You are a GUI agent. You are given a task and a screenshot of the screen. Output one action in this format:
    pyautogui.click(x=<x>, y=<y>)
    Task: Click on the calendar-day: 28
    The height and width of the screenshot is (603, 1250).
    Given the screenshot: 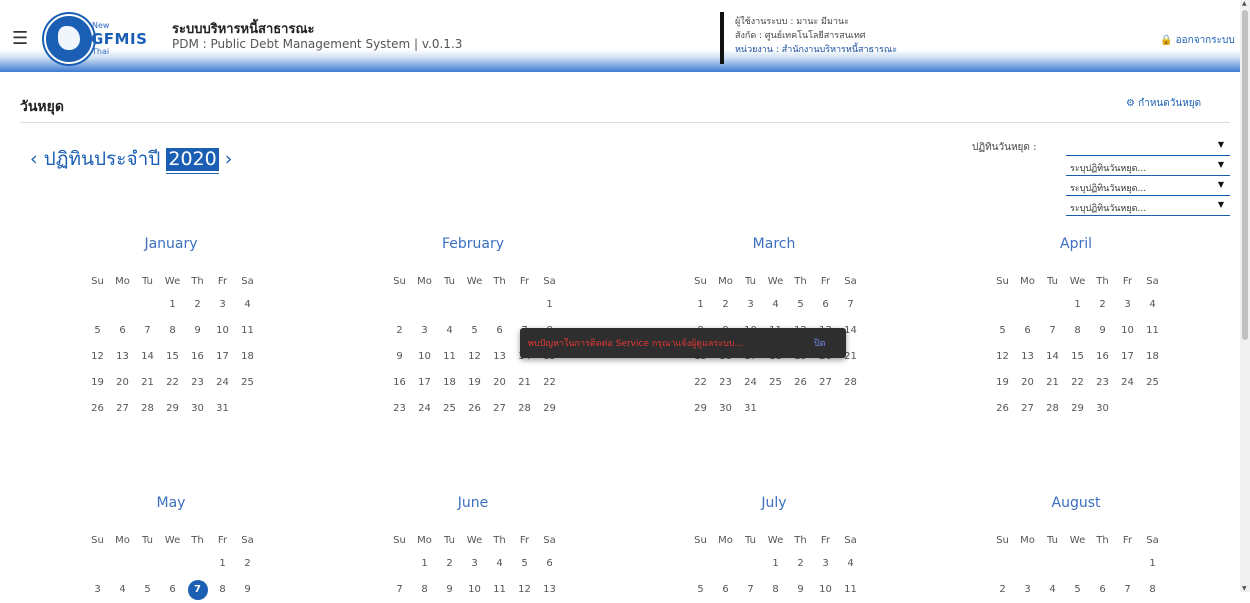 What is the action you would take?
    pyautogui.click(x=524, y=409)
    